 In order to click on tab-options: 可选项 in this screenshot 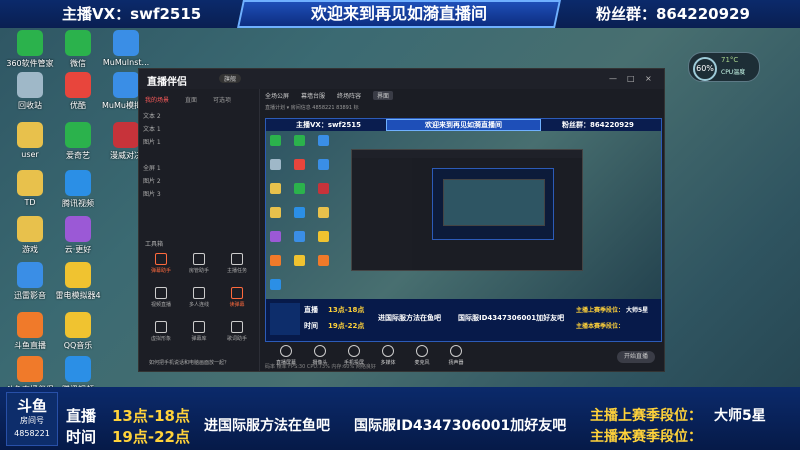, I will do `click(222, 99)`.